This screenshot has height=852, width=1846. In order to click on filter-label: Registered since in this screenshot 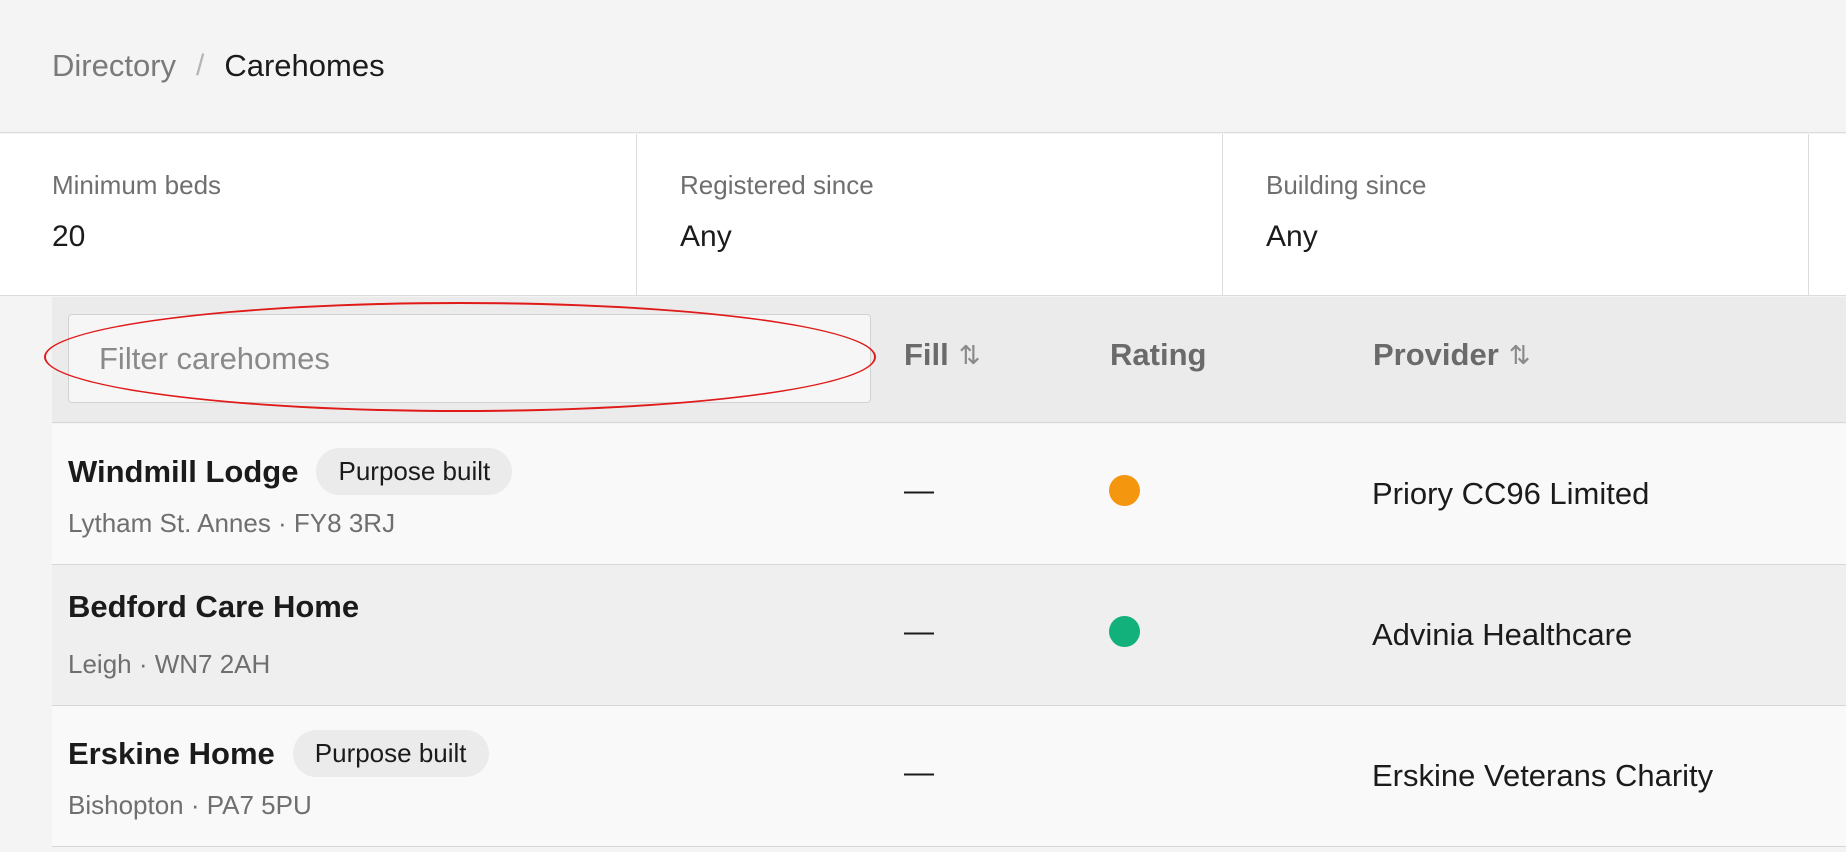, I will do `click(777, 185)`.